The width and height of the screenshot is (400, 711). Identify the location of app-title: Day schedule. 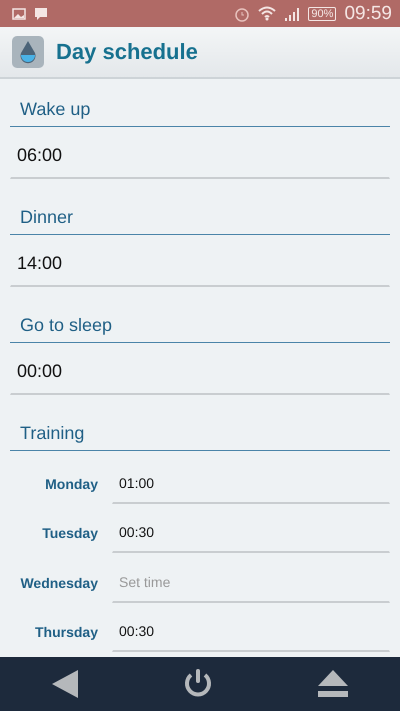
(127, 52).